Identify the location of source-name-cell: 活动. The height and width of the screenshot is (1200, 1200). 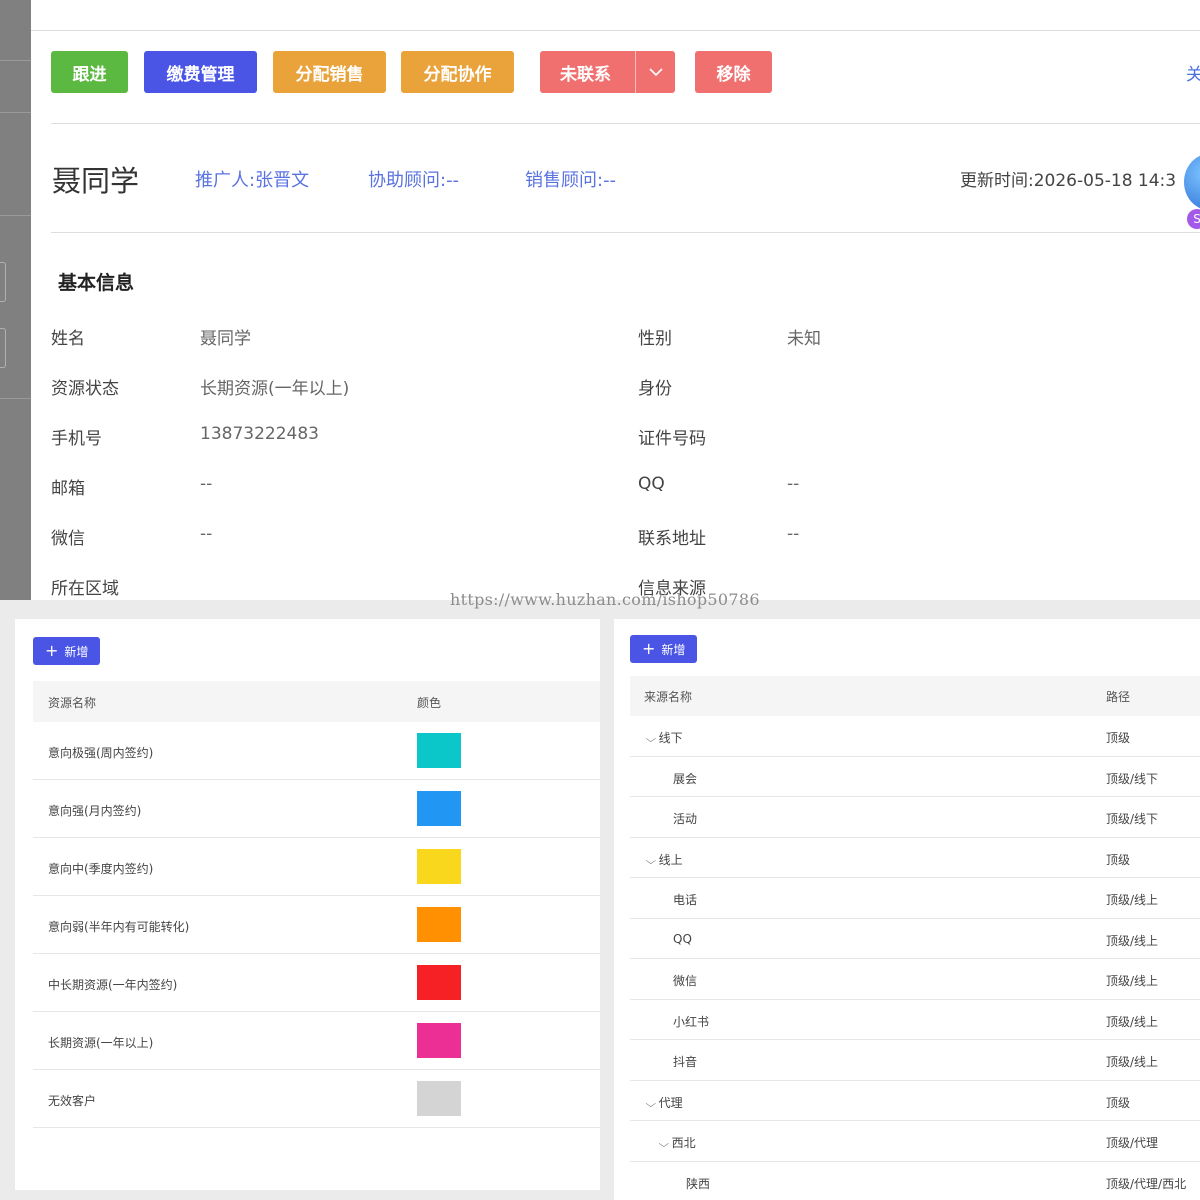
(685, 819).